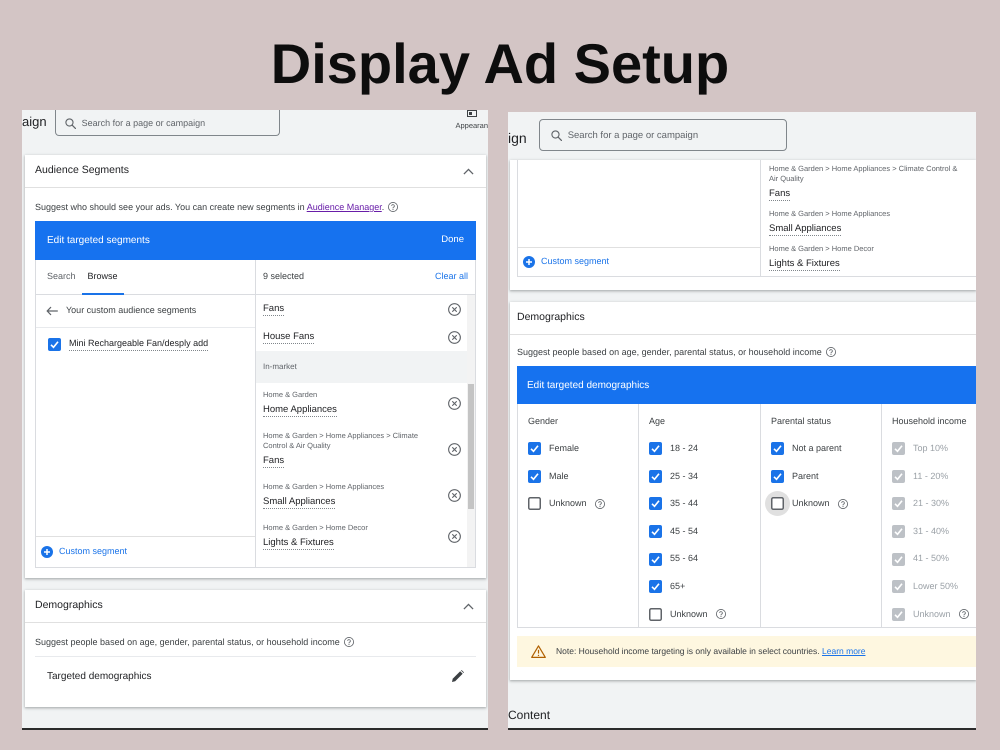  I want to click on option-label: Not a parent, so click(817, 449).